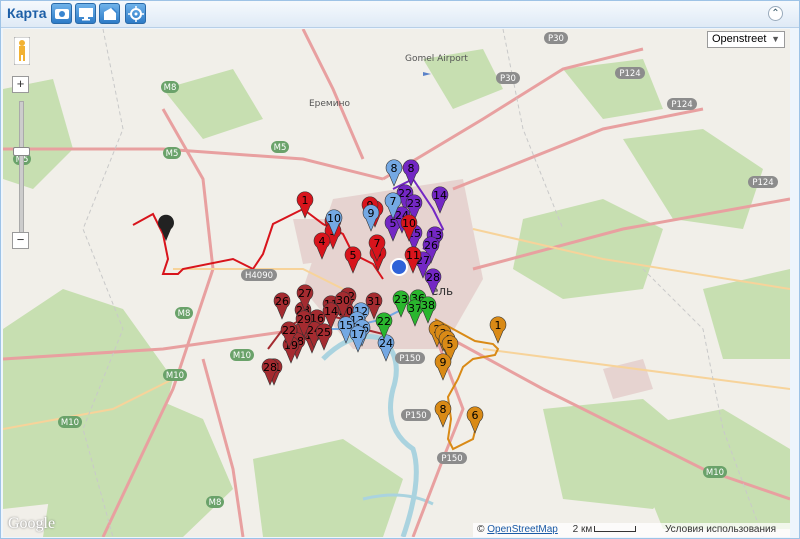 This screenshot has height=539, width=800. What do you see at coordinates (739, 39) in the screenshot?
I see `map-type-label: Openstreet` at bounding box center [739, 39].